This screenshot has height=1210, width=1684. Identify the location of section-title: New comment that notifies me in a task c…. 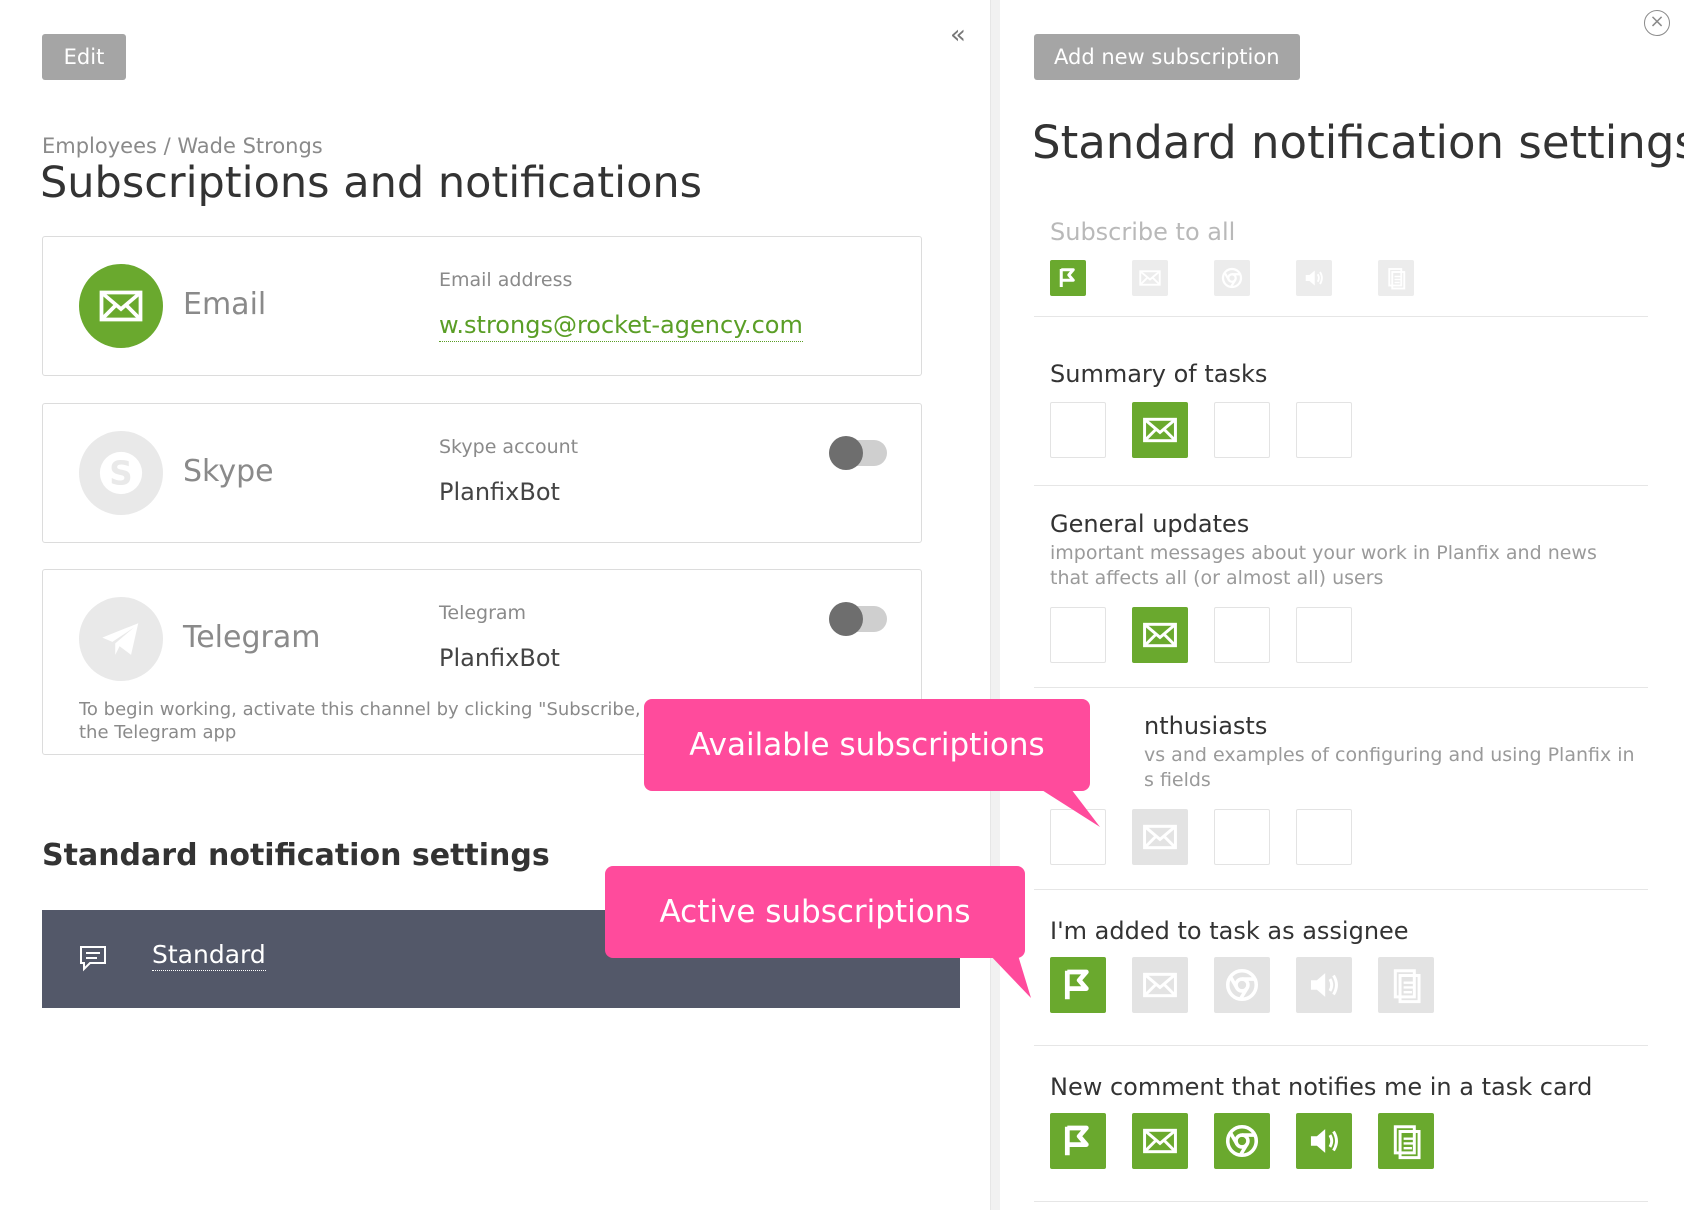
(1321, 1087).